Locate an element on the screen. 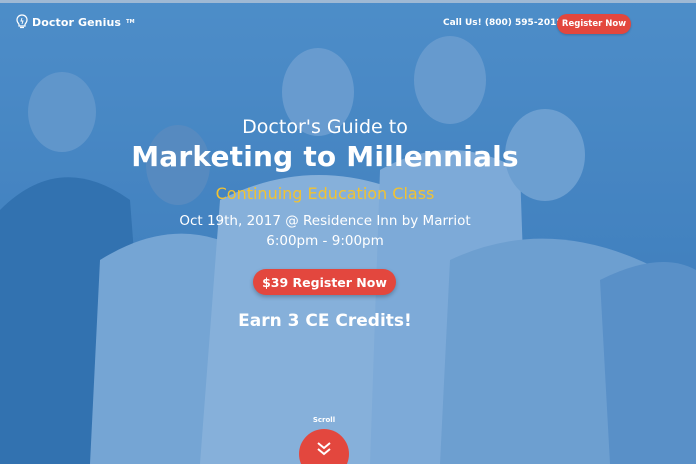 The height and width of the screenshot is (464, 696). double-chevron-down-icon is located at coordinates (324, 449).